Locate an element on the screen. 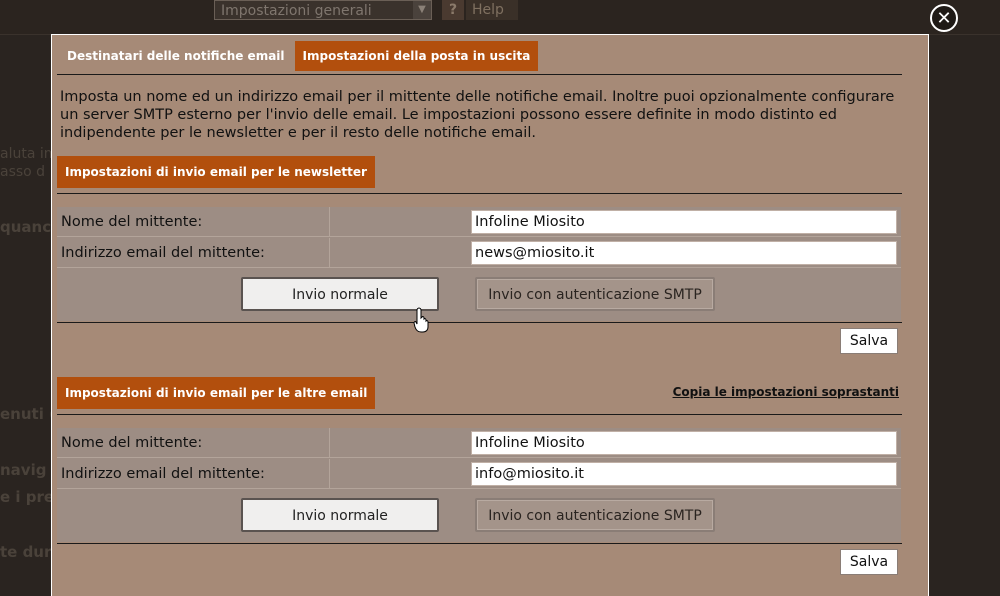  newsletter-save-button: Salva is located at coordinates (869, 341).